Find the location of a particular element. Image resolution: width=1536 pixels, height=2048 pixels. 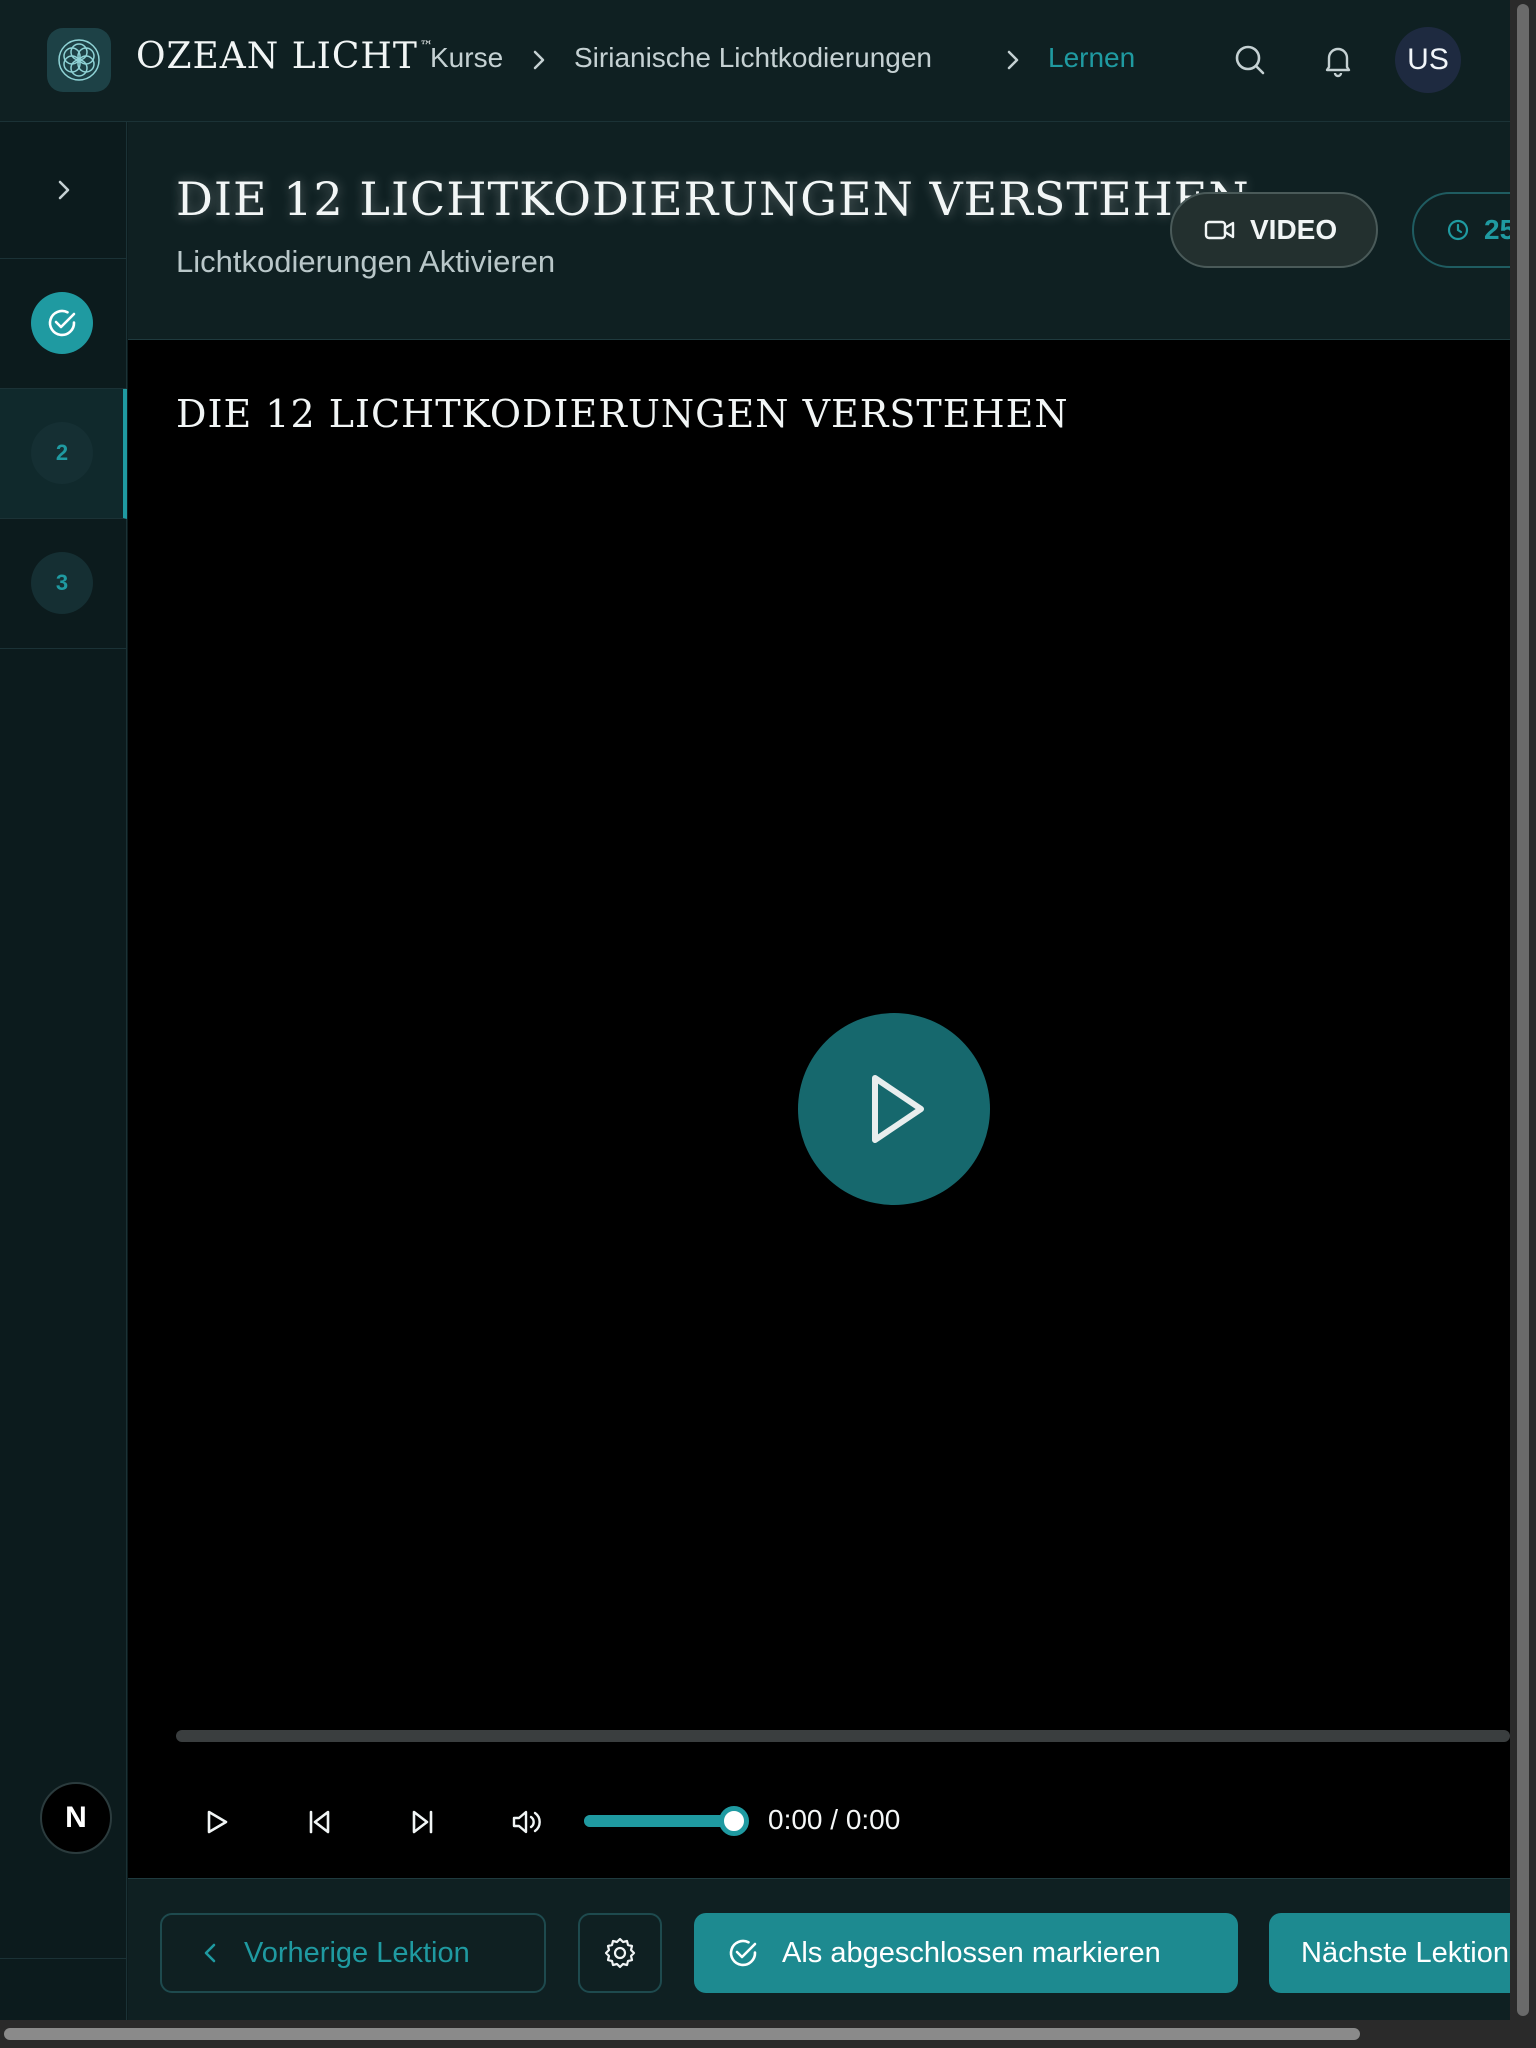

check-circle-icon is located at coordinates (743, 1953).